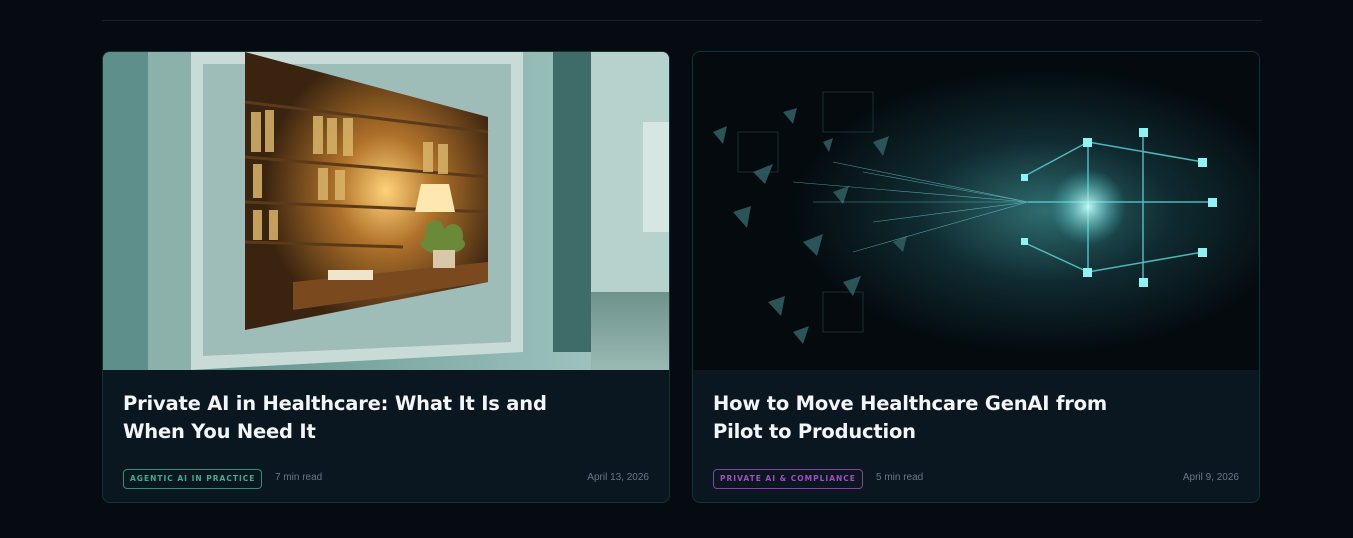 This screenshot has height=538, width=1353. I want to click on category-tag: AGENTIC AI IN PRACTICE, so click(193, 479).